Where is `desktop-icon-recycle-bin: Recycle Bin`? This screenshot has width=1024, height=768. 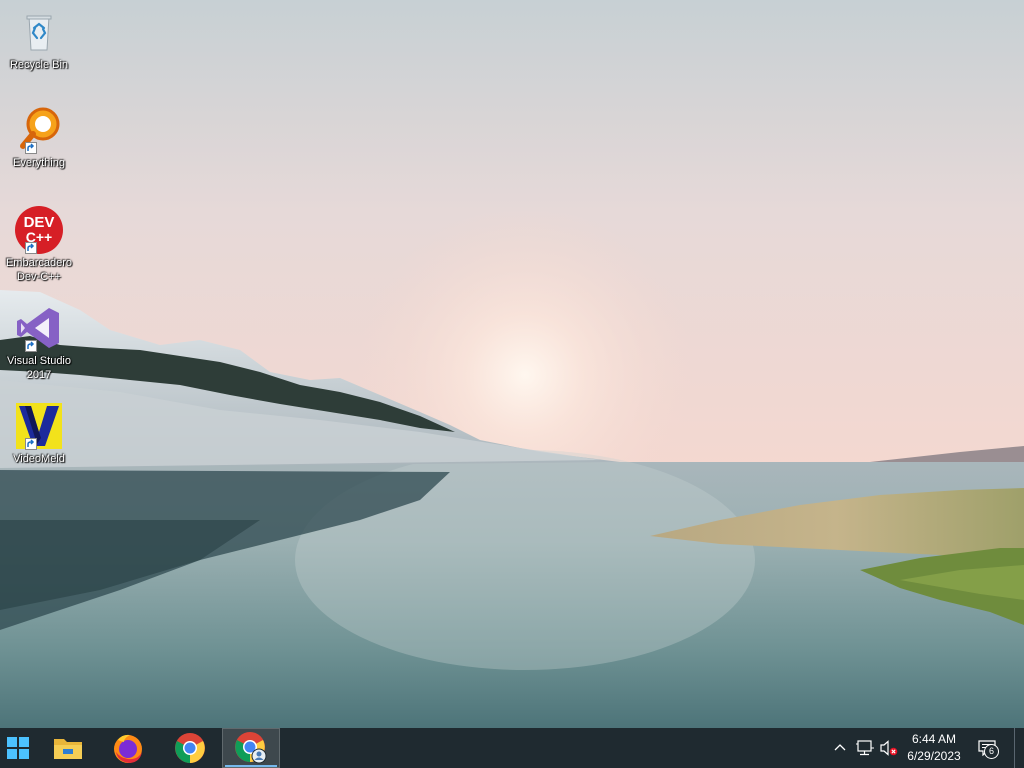
desktop-icon-recycle-bin: Recycle Bin is located at coordinates (39, 39).